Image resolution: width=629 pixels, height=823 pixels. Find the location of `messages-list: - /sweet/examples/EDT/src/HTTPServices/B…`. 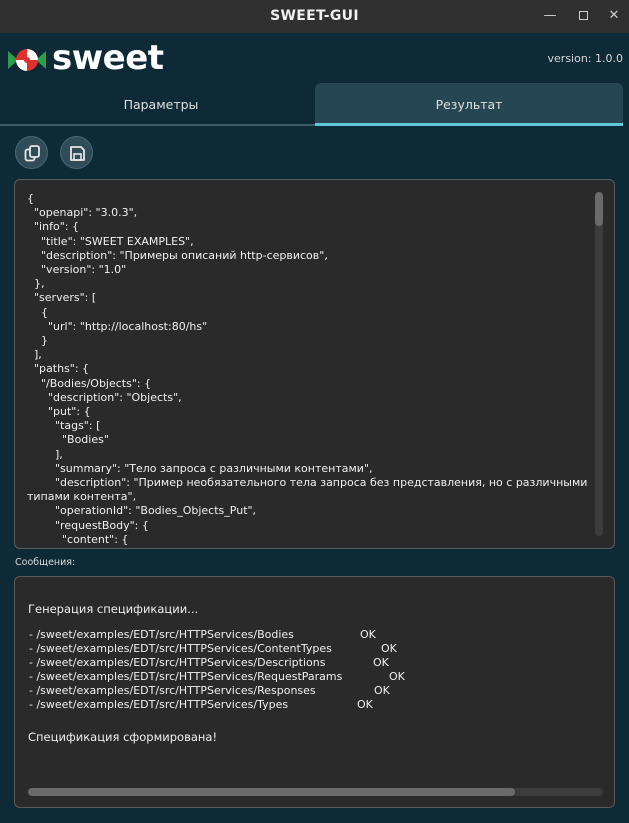

messages-list: - /sweet/examples/EDT/src/HTTPServices/B… is located at coordinates (309, 671).